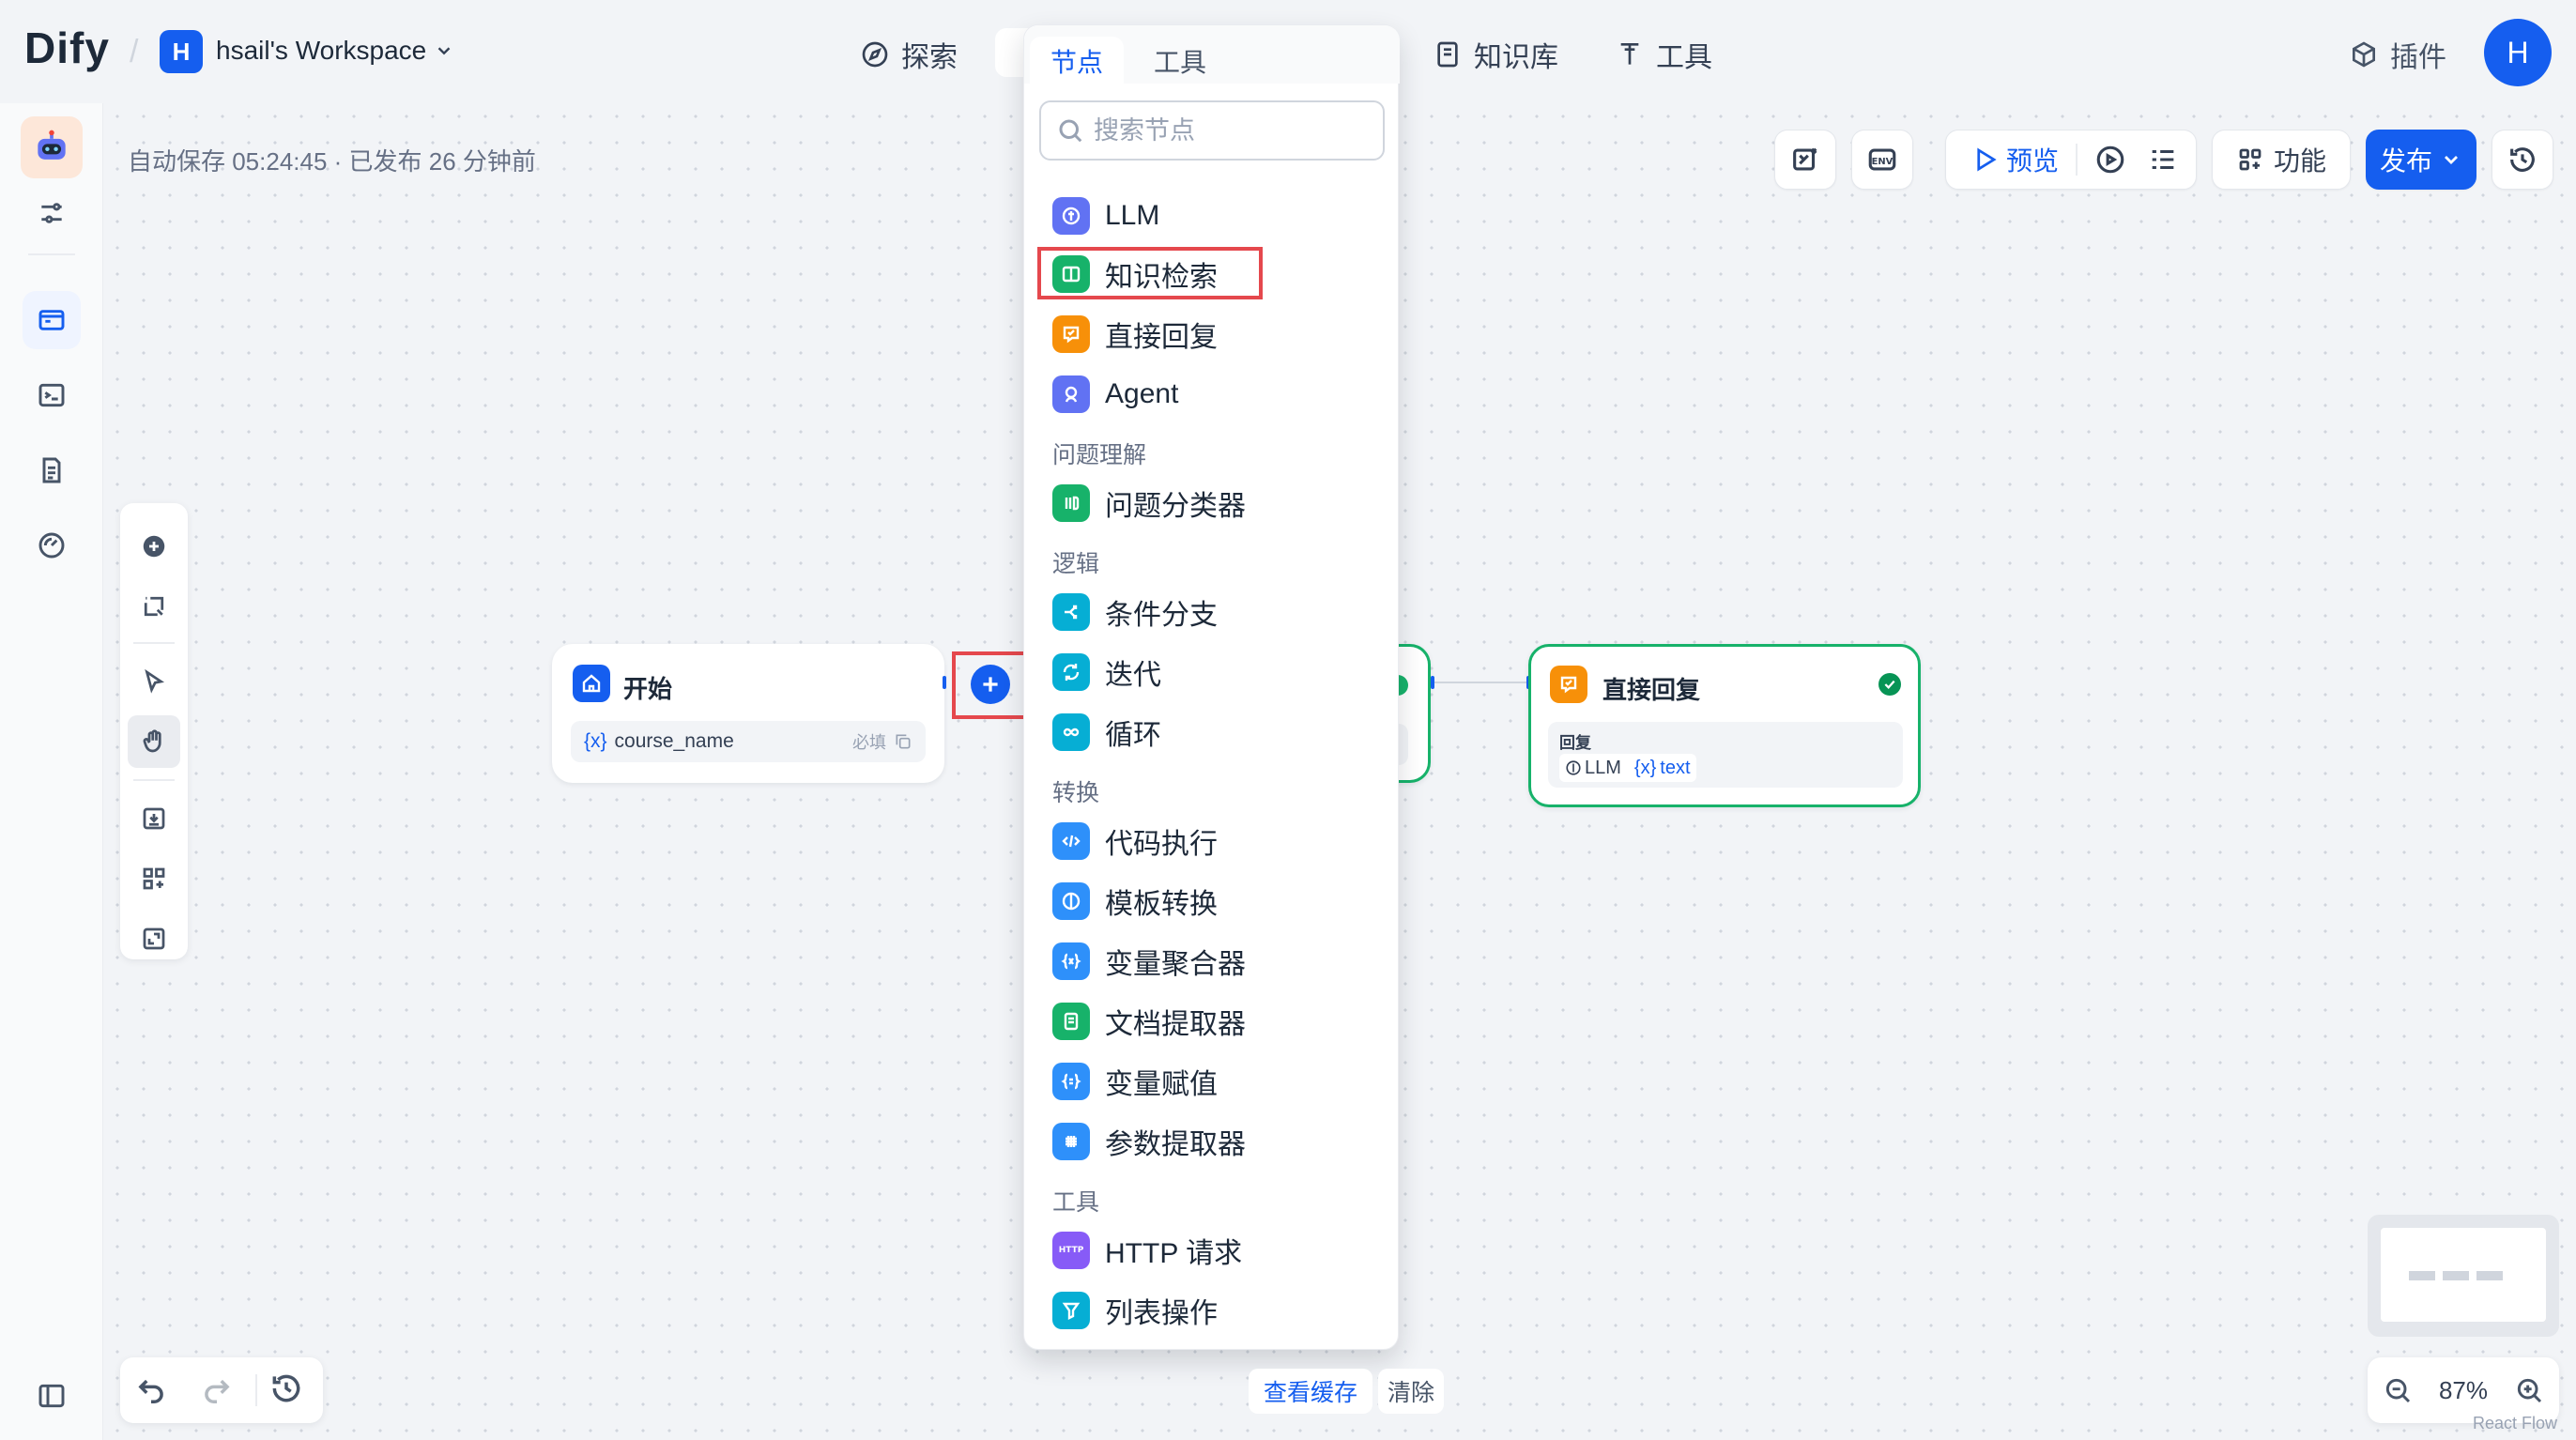 Image resolution: width=2576 pixels, height=1440 pixels. Describe the element at coordinates (182, 51) in the screenshot. I see `workspace-avatar: H` at that location.